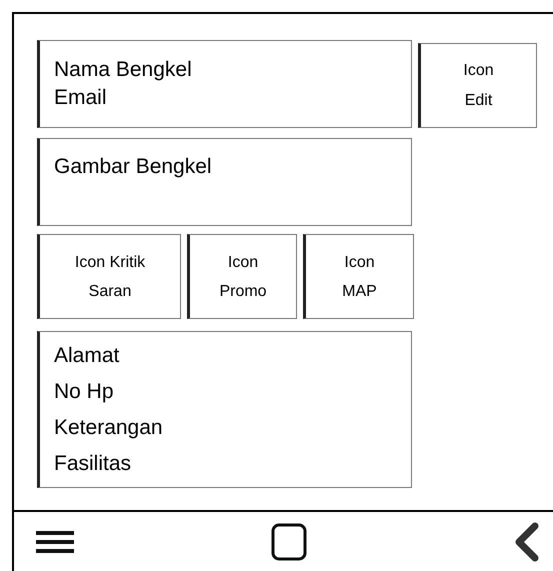 The width and height of the screenshot is (553, 571). Describe the element at coordinates (87, 356) in the screenshot. I see `info-text: Alamat` at that location.